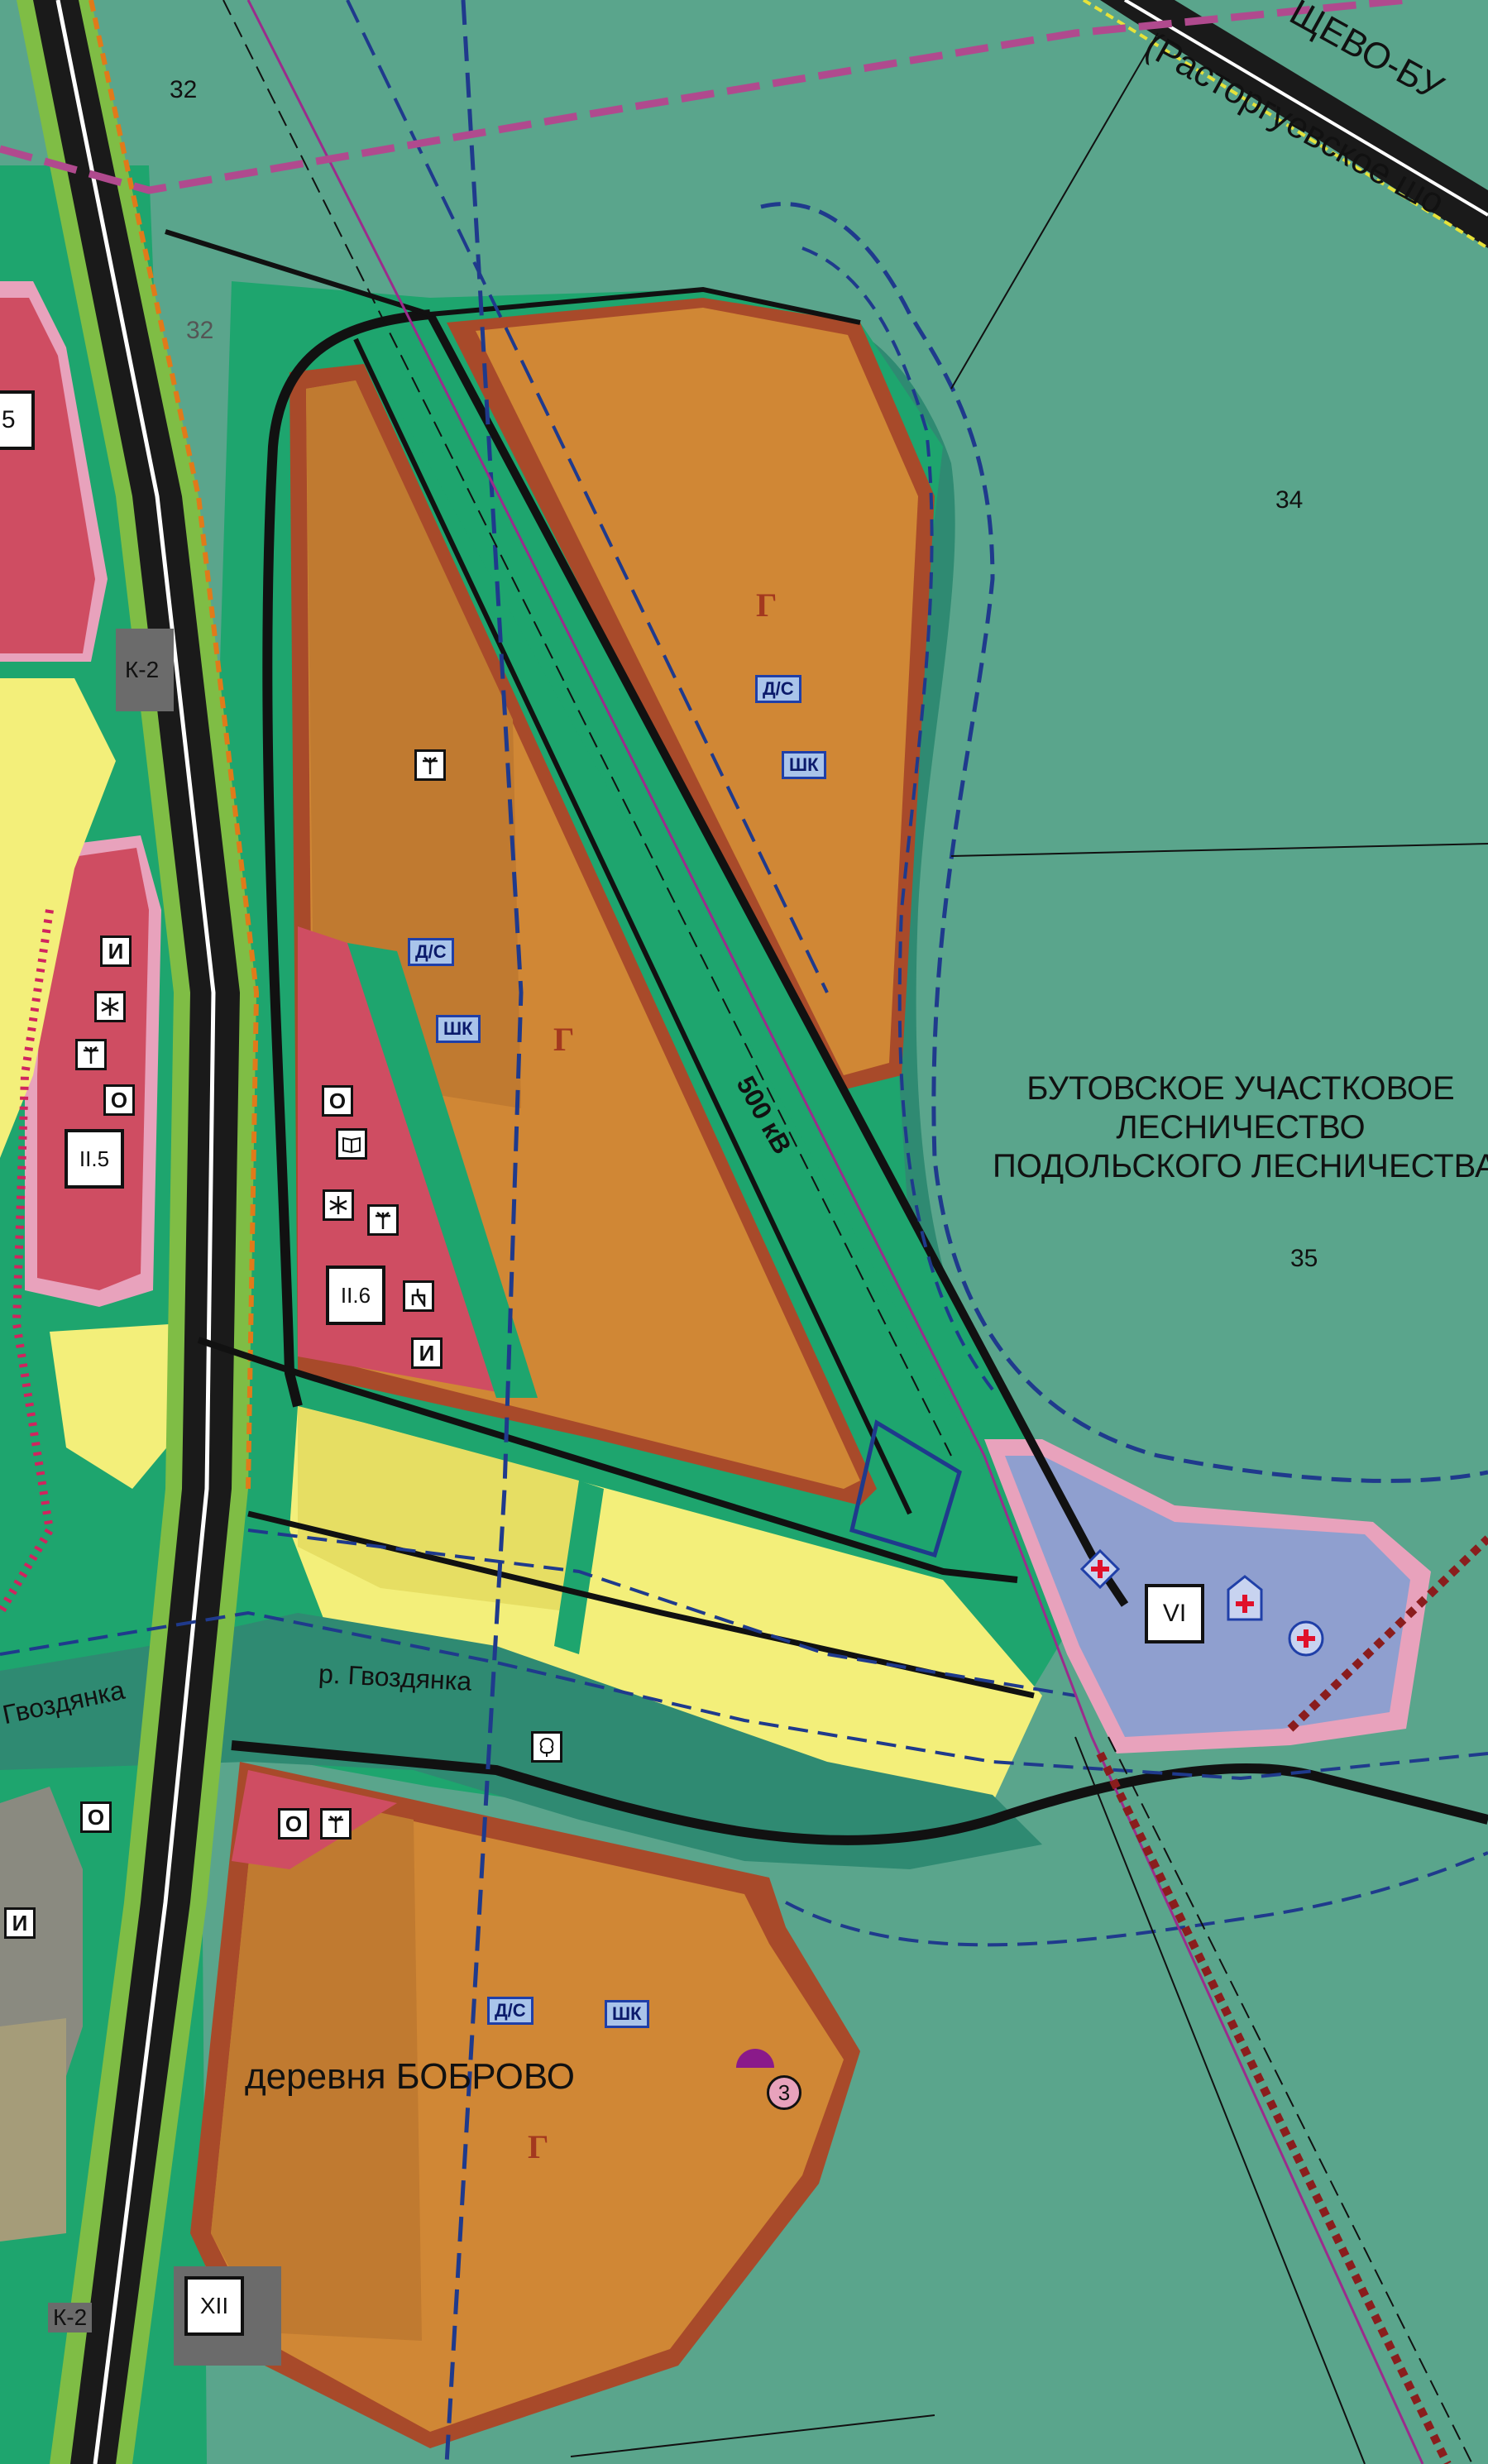 The height and width of the screenshot is (2464, 1488). I want to click on zone-code-k2-top: К-2, so click(142, 670).